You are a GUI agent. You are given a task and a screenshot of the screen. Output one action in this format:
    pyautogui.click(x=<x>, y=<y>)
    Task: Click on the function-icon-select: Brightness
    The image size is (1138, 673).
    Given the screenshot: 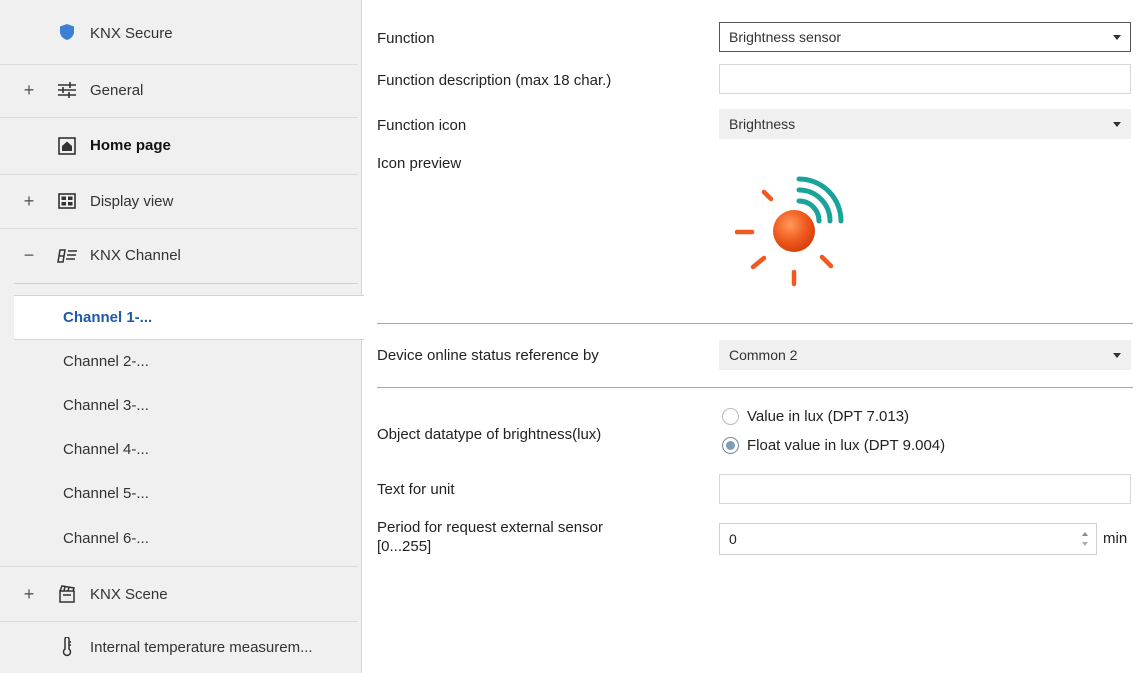 What is the action you would take?
    pyautogui.click(x=925, y=124)
    